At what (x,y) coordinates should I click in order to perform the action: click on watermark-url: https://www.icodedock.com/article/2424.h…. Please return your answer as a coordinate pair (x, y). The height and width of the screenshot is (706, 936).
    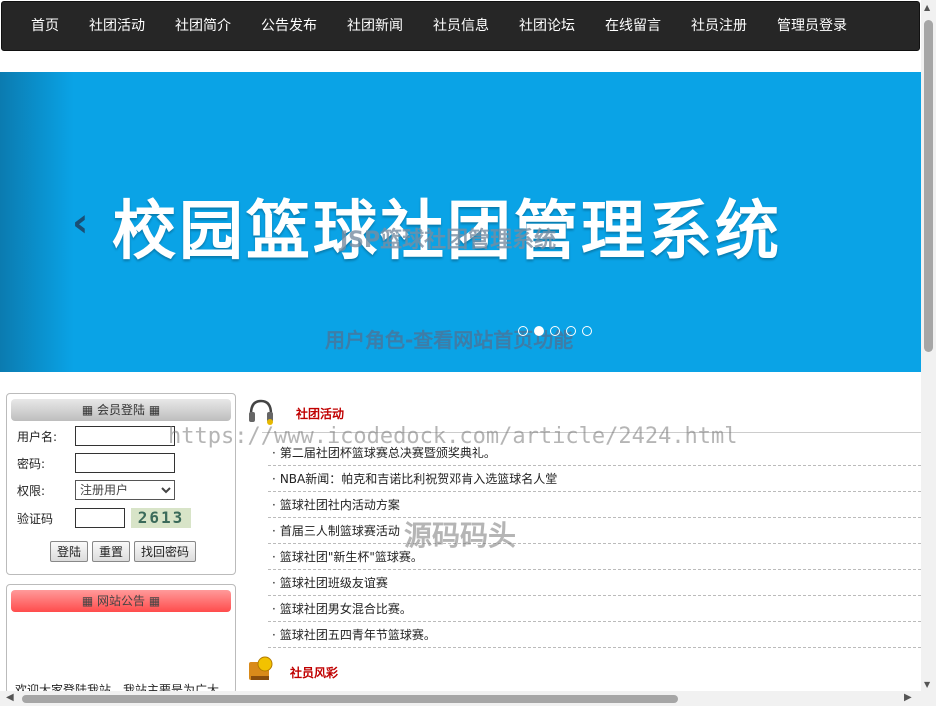
    Looking at the image, I should click on (453, 436).